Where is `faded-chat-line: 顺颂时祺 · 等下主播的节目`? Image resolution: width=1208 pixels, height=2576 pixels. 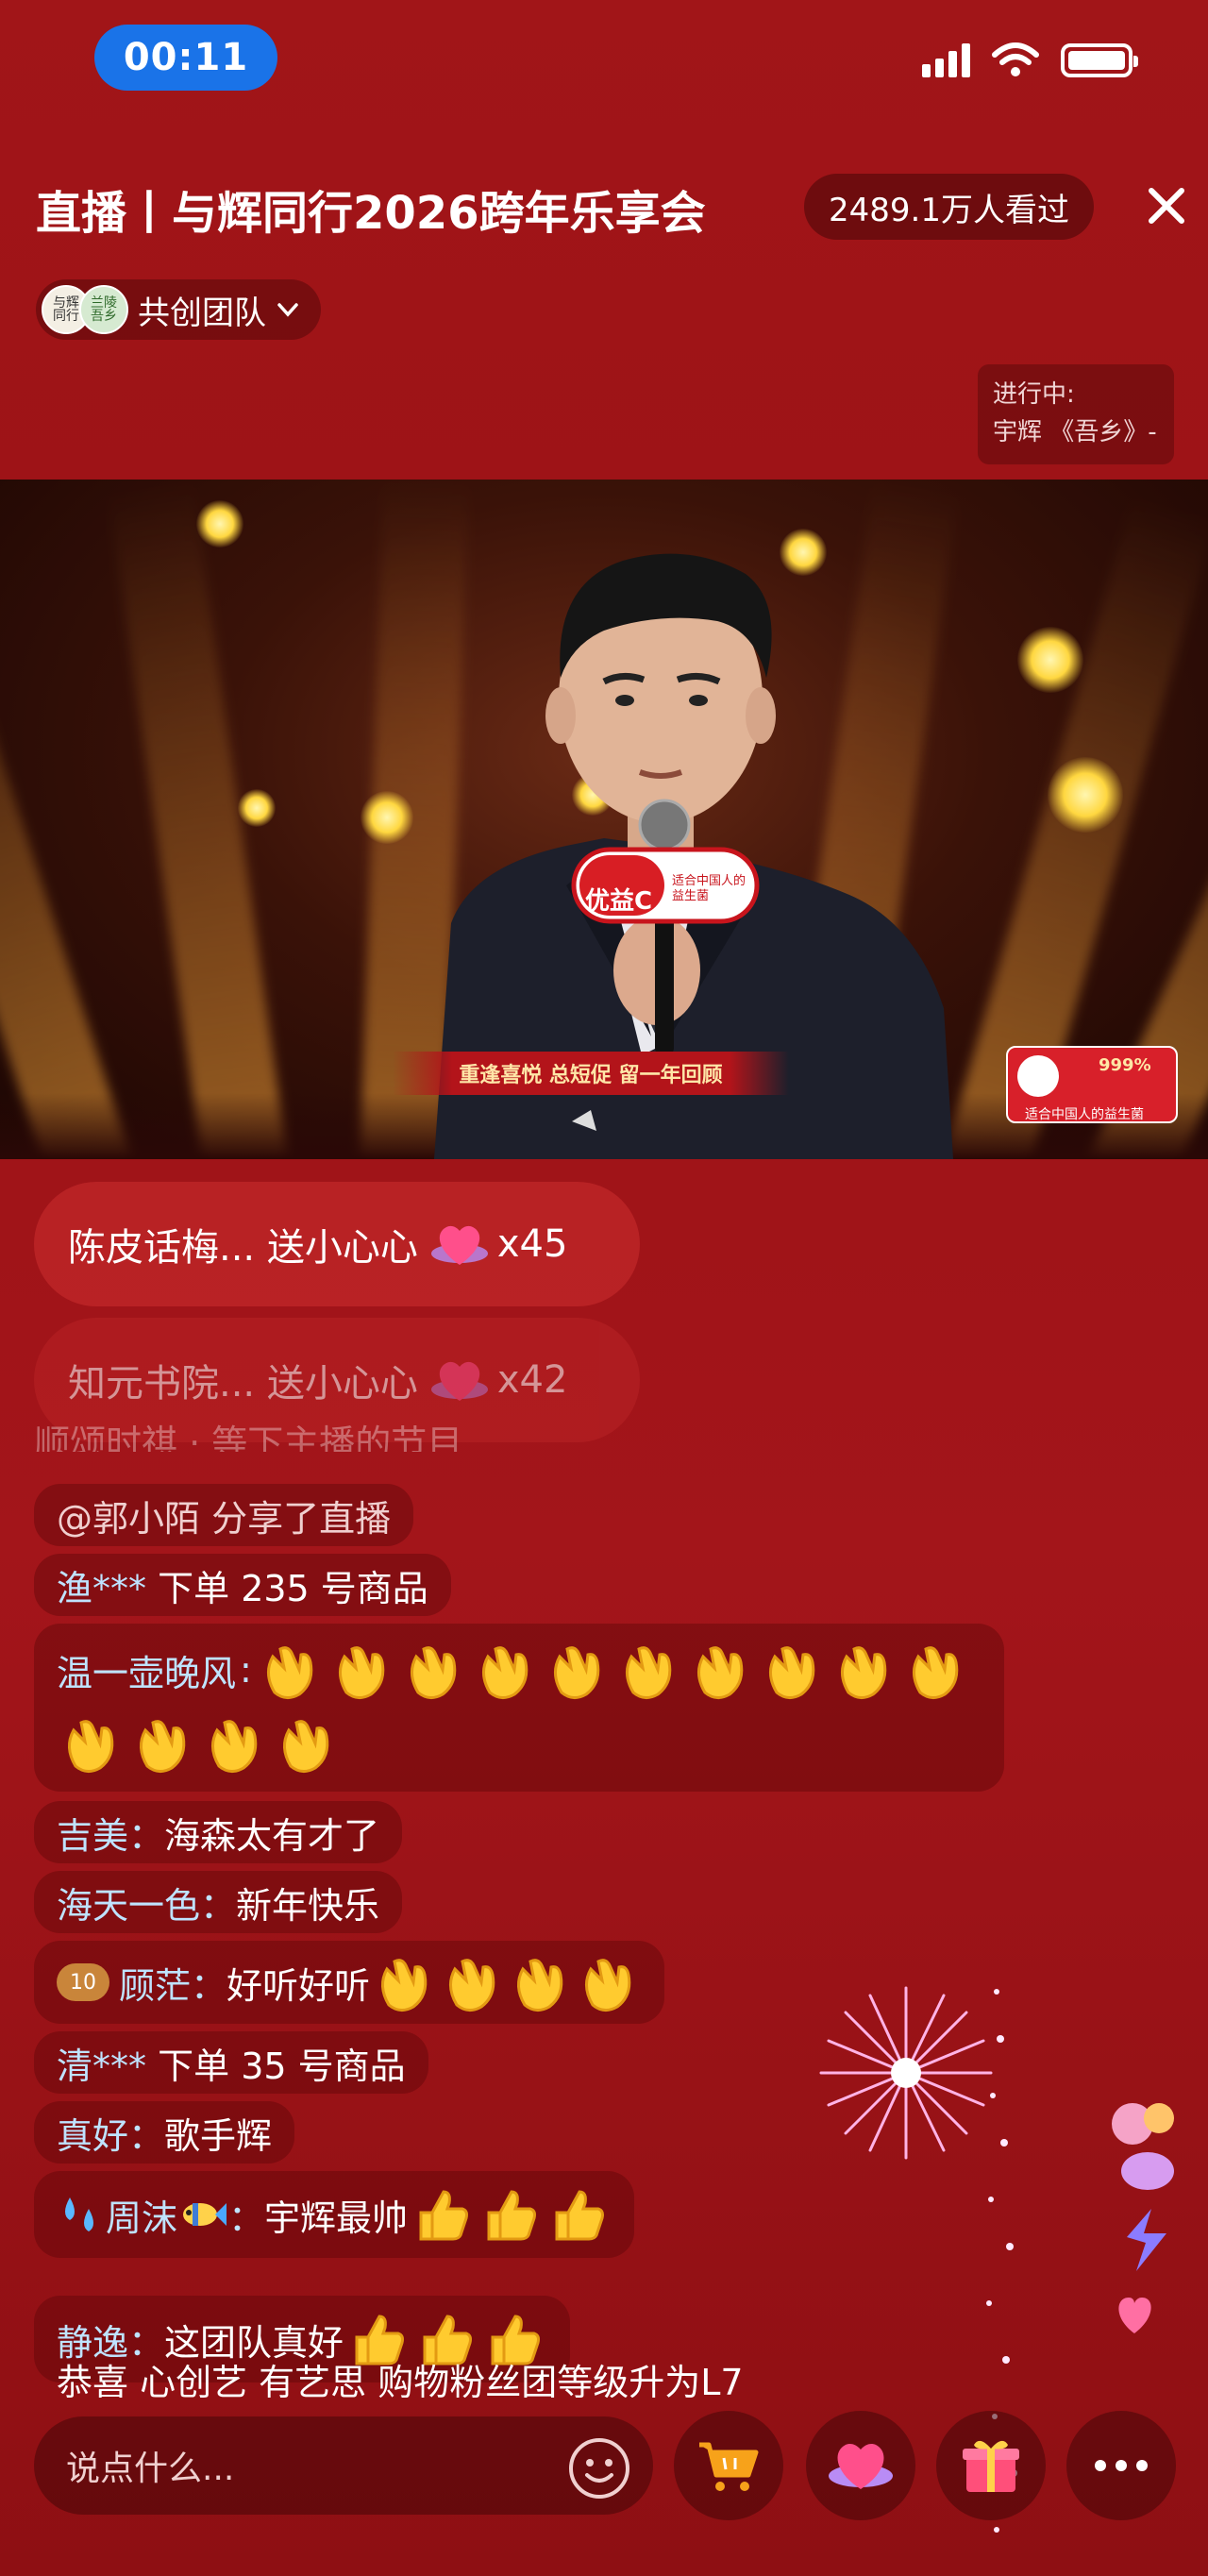
faded-chat-line: 顺颂时祺 · 等下主播的节目 is located at coordinates (248, 1438).